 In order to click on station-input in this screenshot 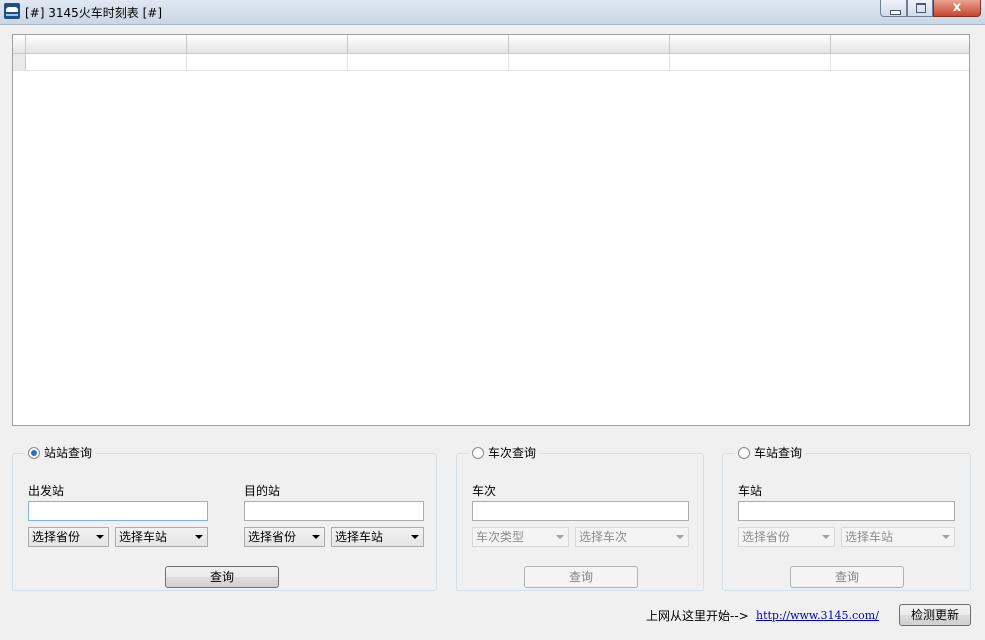, I will do `click(846, 511)`.